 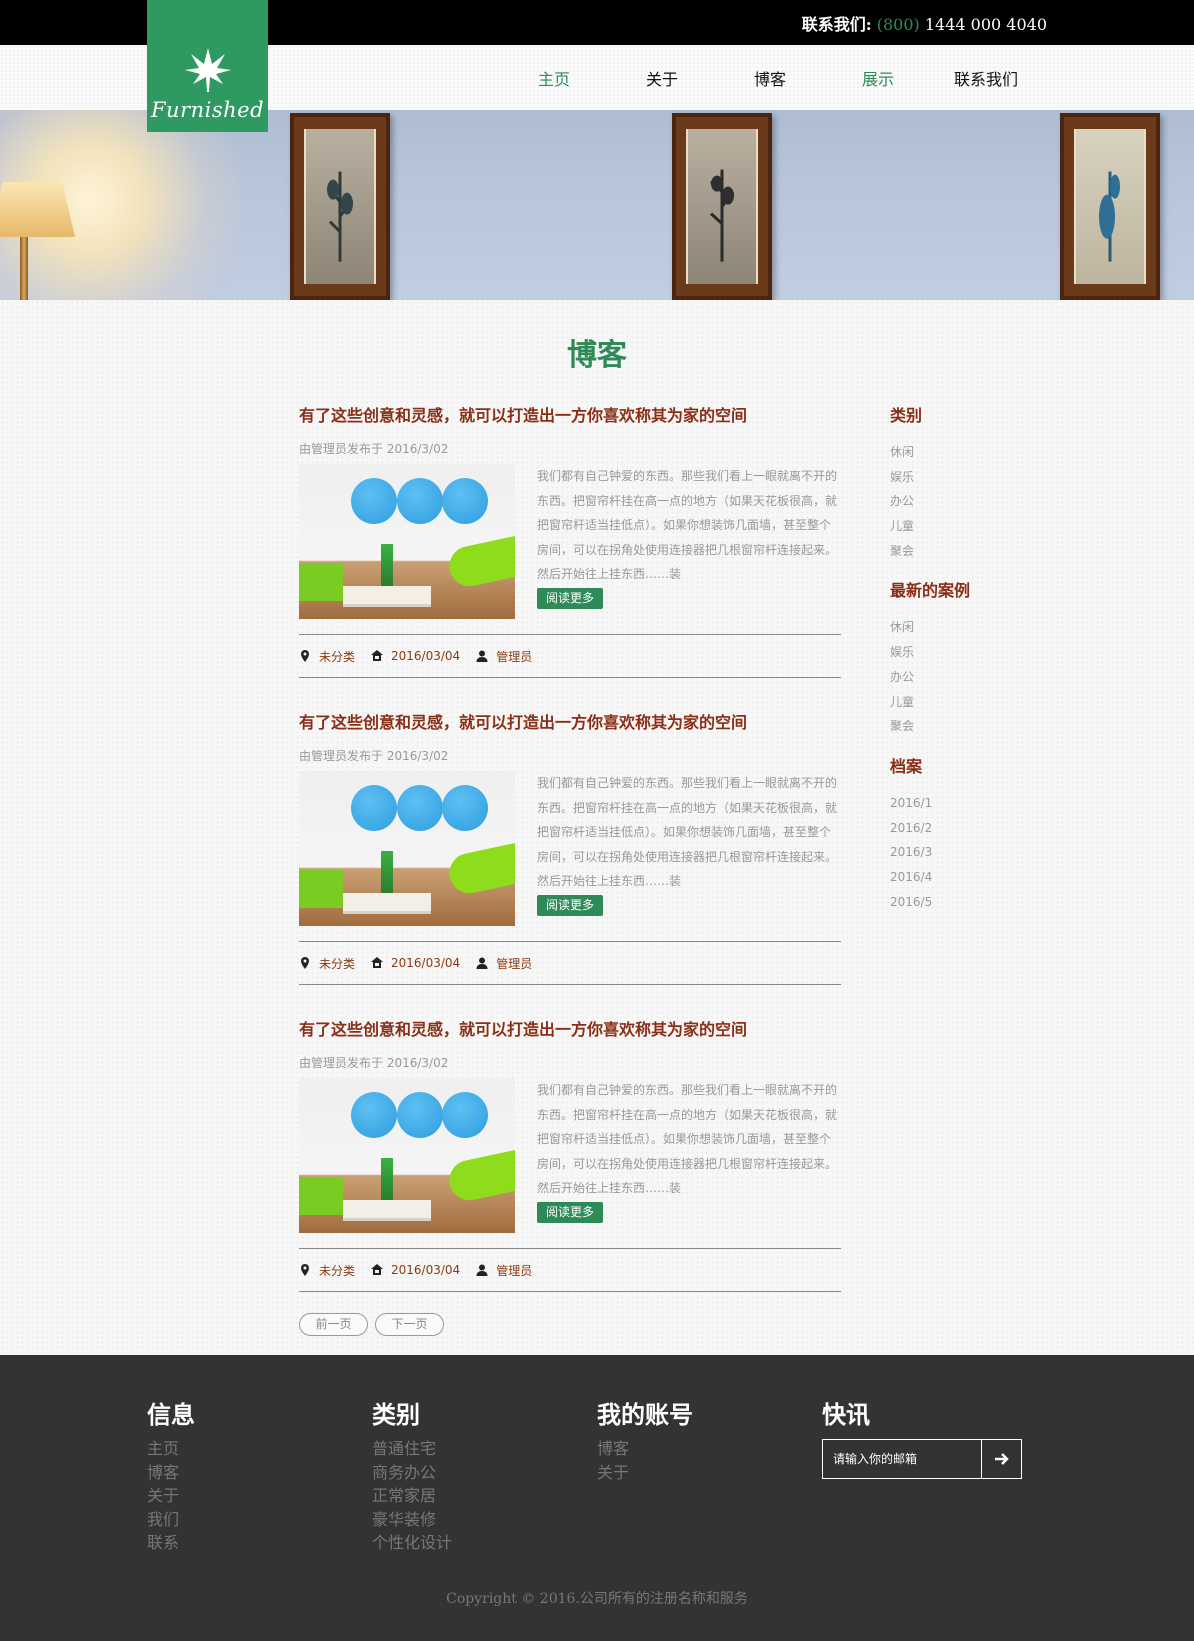 What do you see at coordinates (990, 803) in the screenshot?
I see `sidebar-archive-item: 2016/1` at bounding box center [990, 803].